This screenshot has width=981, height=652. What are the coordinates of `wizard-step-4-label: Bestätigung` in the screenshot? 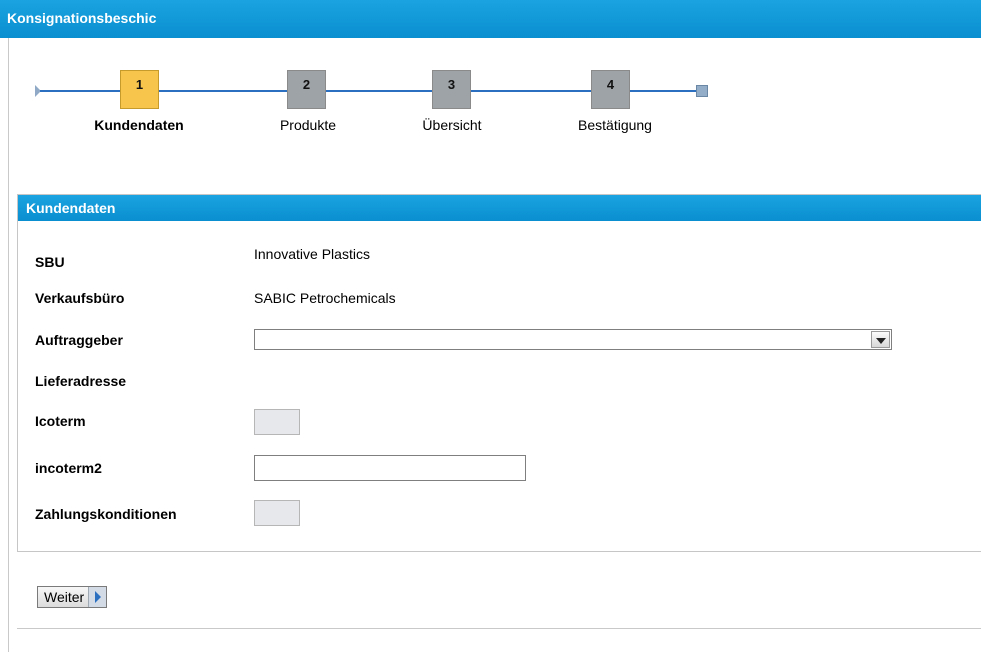 It's located at (615, 125).